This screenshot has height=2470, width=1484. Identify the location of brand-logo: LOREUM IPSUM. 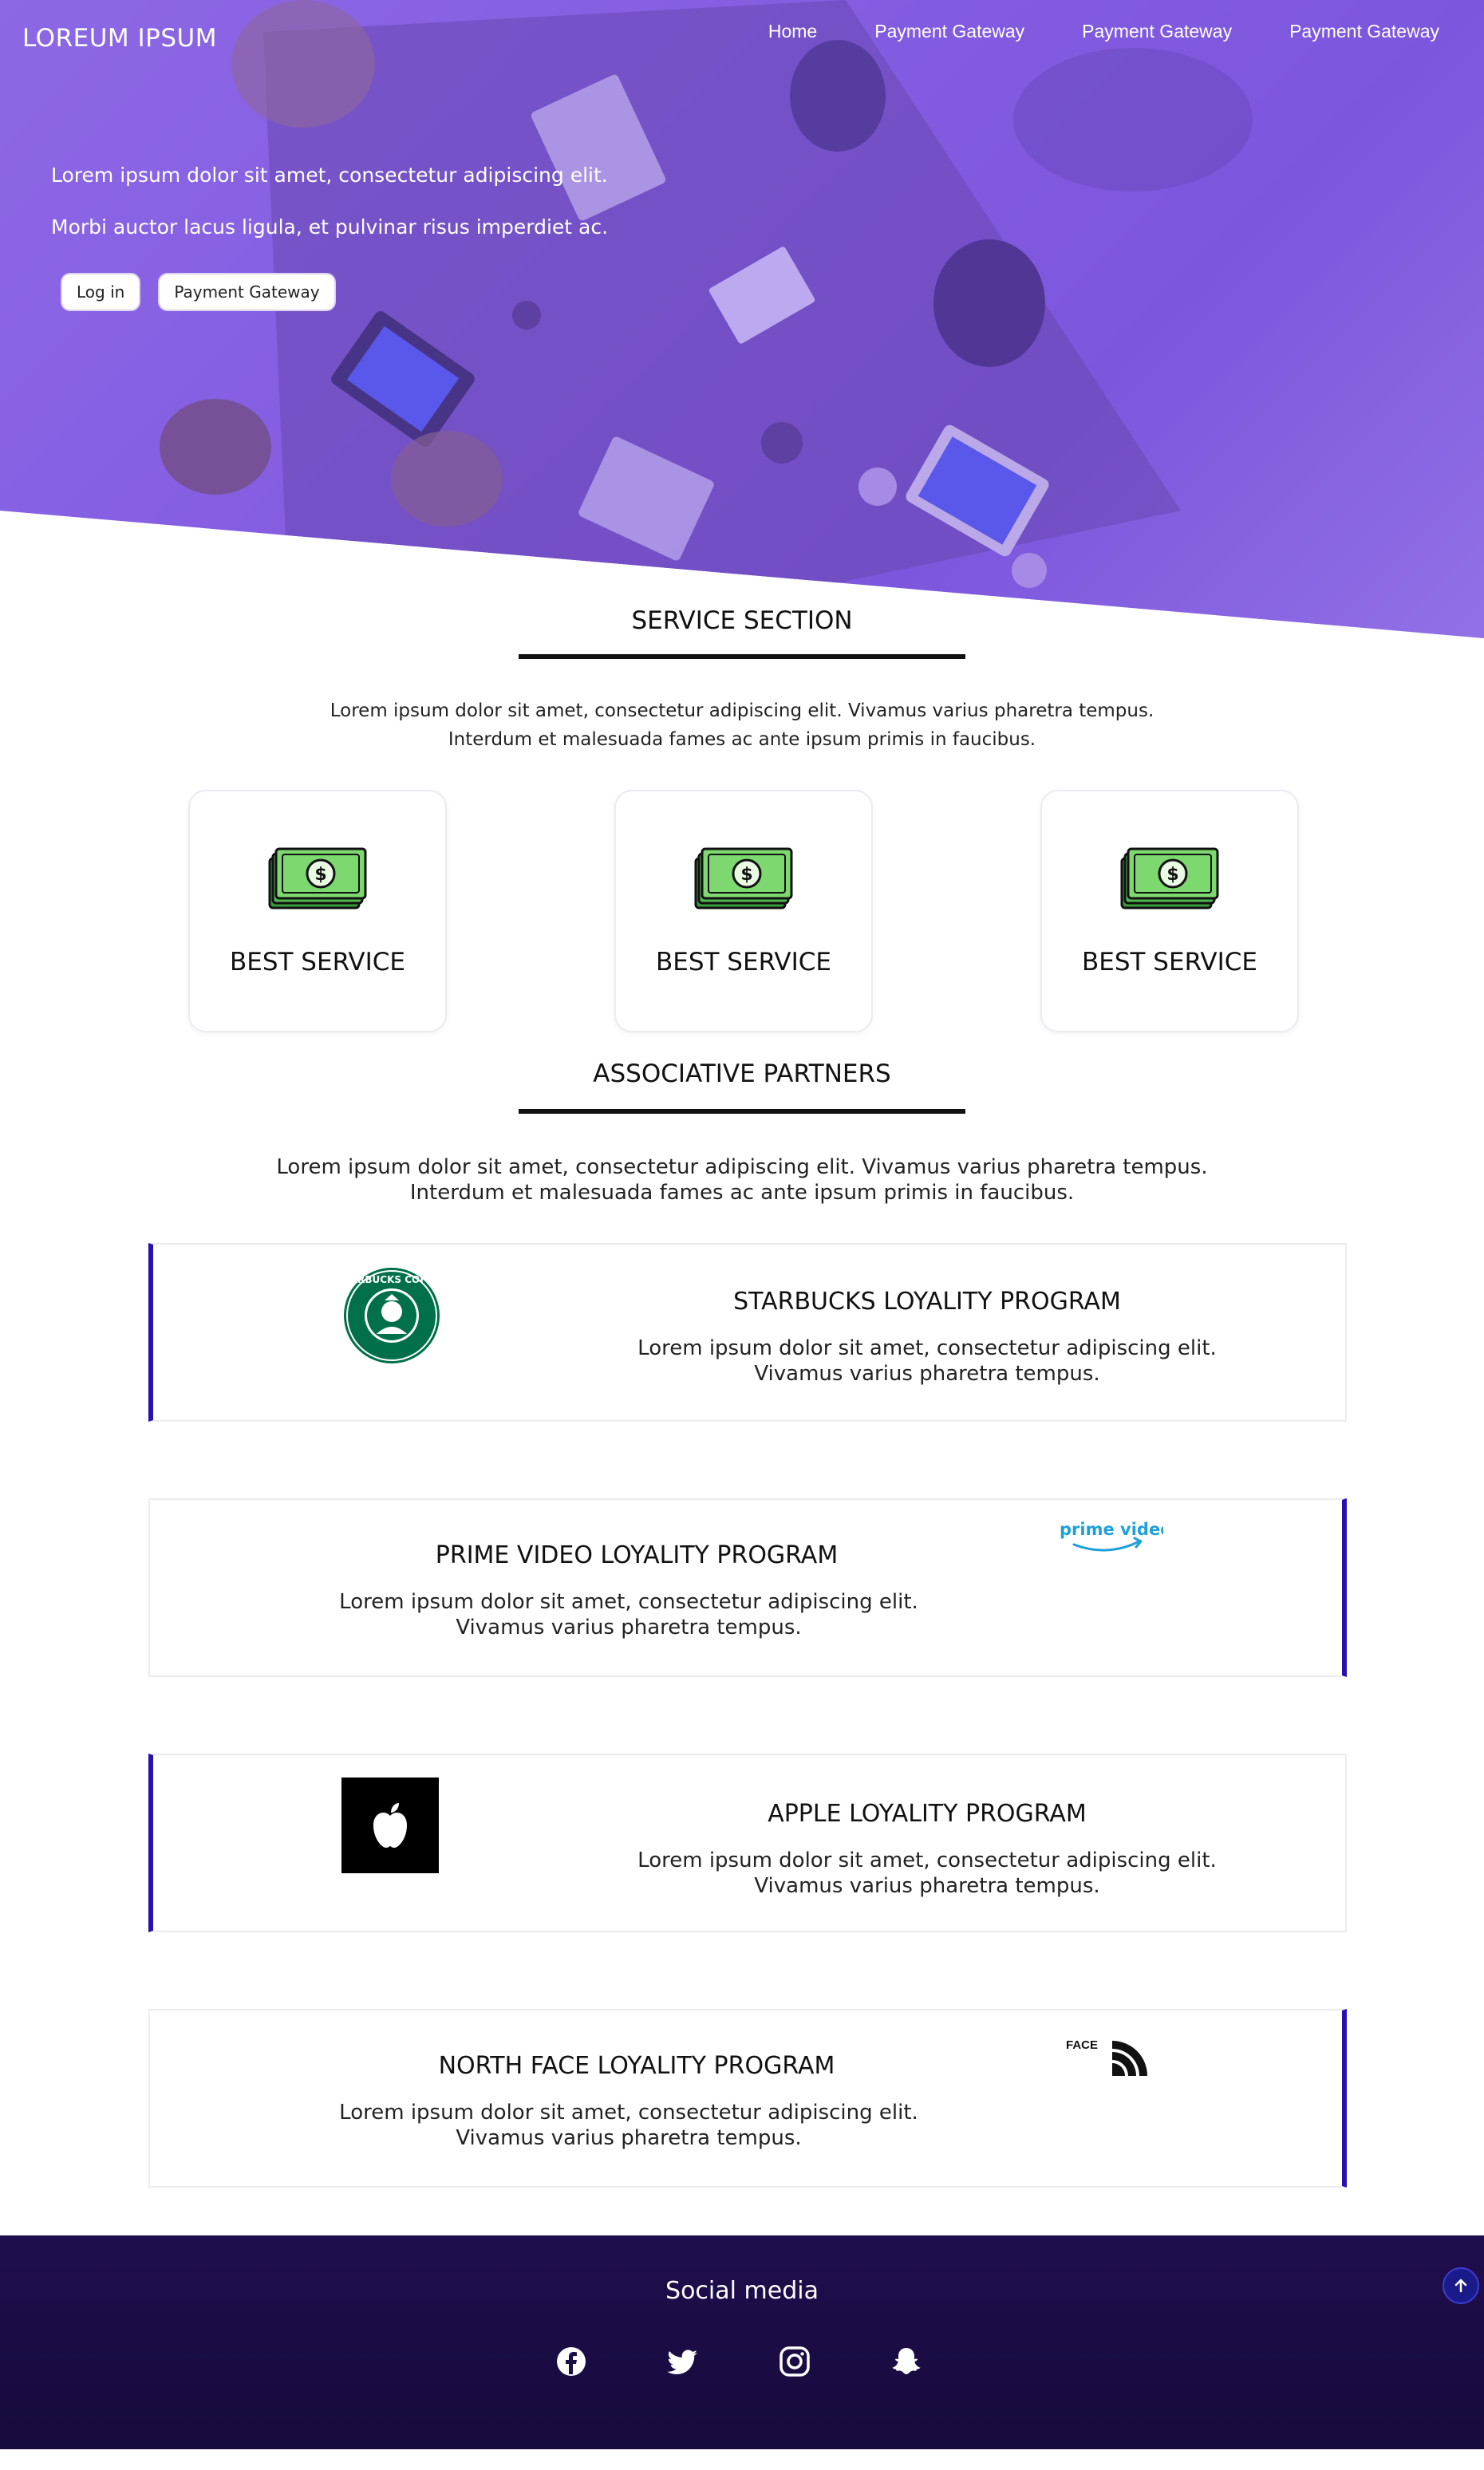
(119, 39).